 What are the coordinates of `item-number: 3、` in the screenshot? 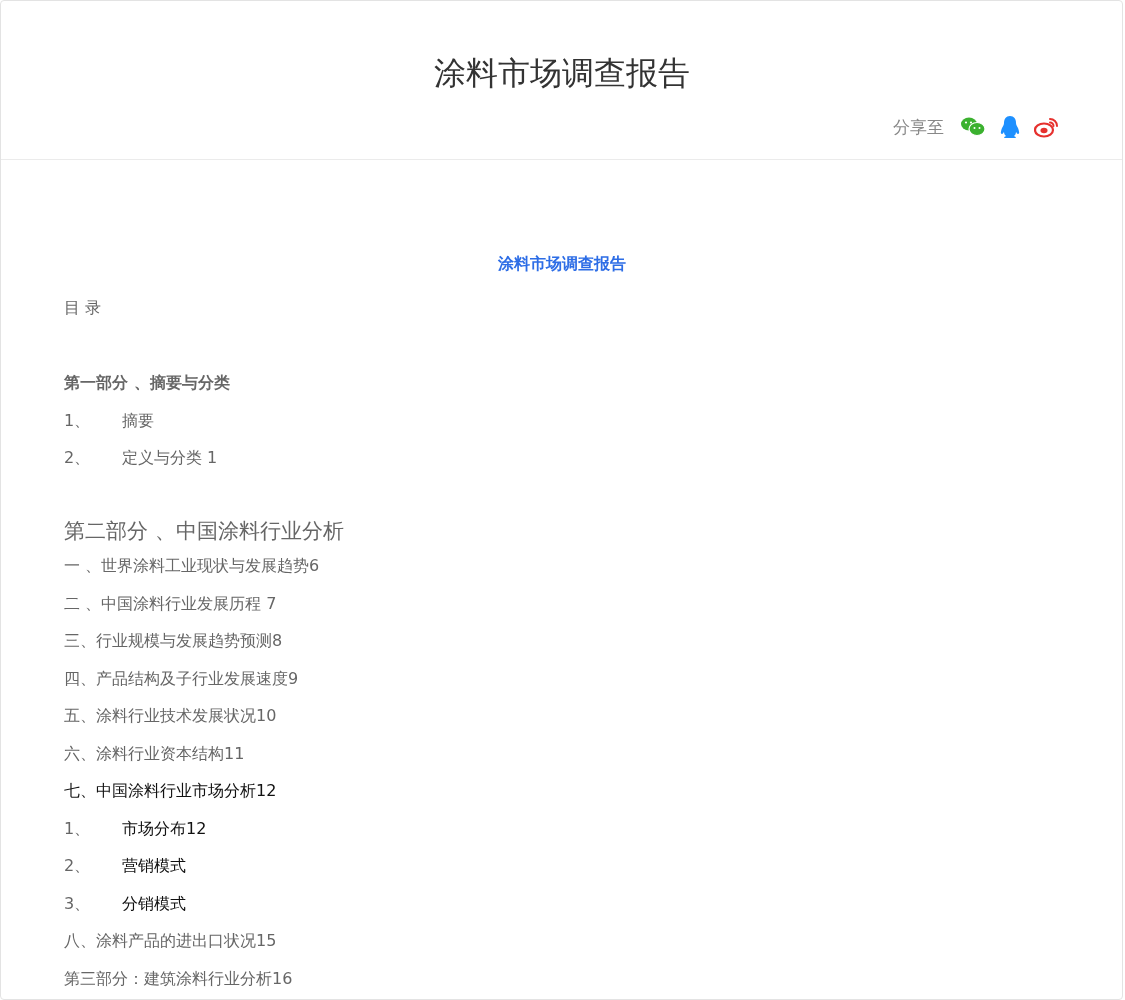 It's located at (78, 903).